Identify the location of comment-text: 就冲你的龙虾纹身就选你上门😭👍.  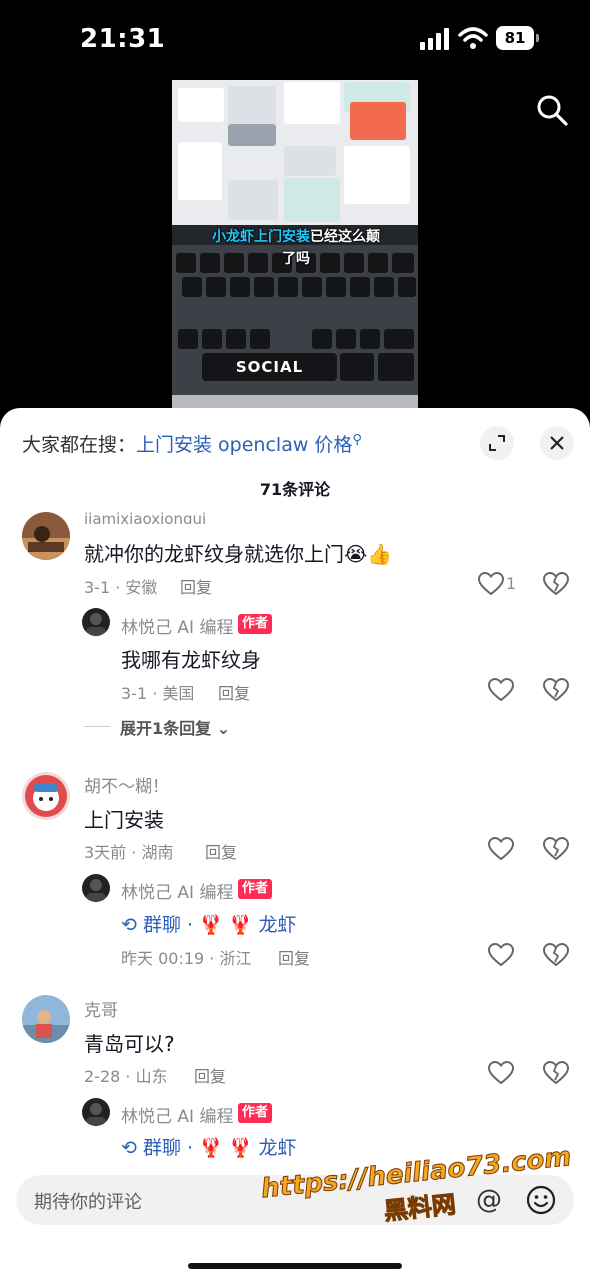
(238, 552).